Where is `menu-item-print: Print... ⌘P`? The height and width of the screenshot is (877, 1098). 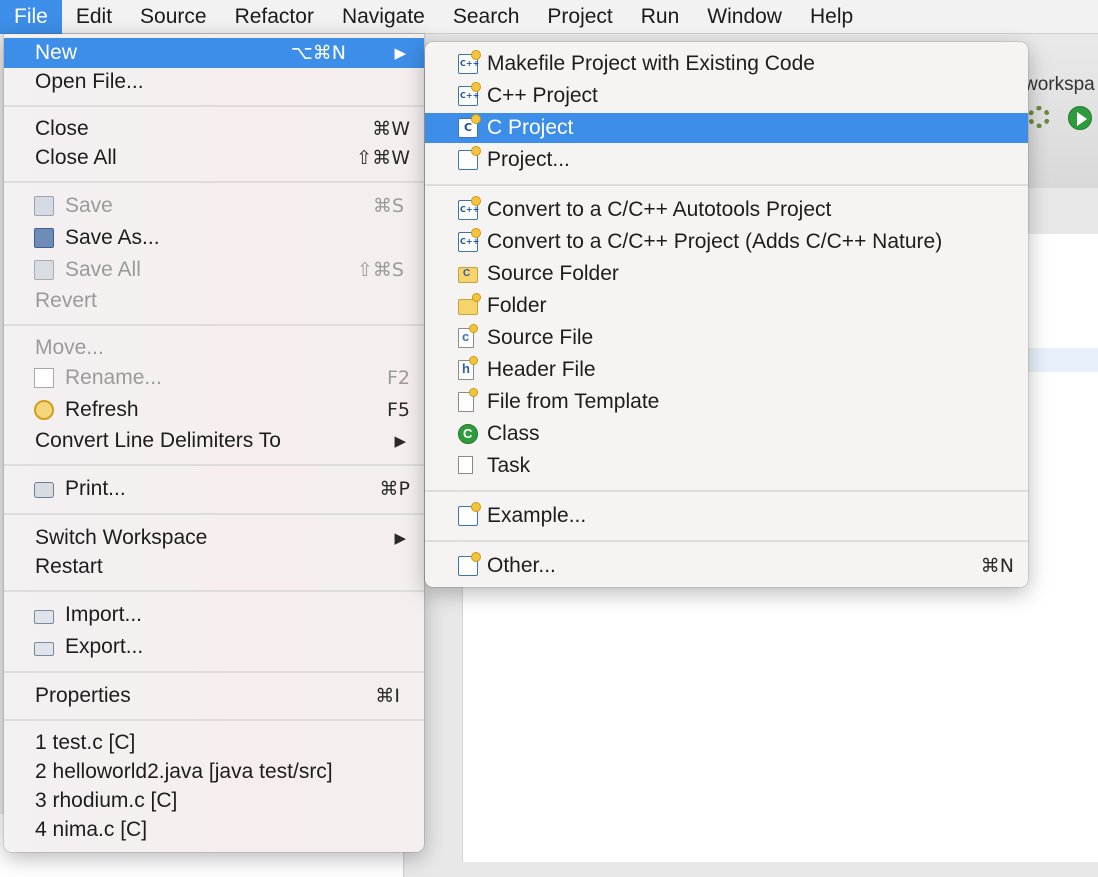 menu-item-print: Print... ⌘P is located at coordinates (214, 489).